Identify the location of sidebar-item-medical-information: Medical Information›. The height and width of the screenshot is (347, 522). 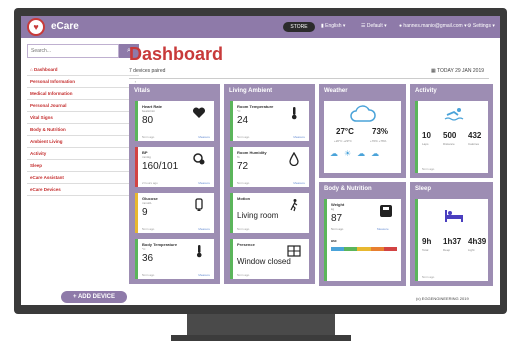
(83, 94).